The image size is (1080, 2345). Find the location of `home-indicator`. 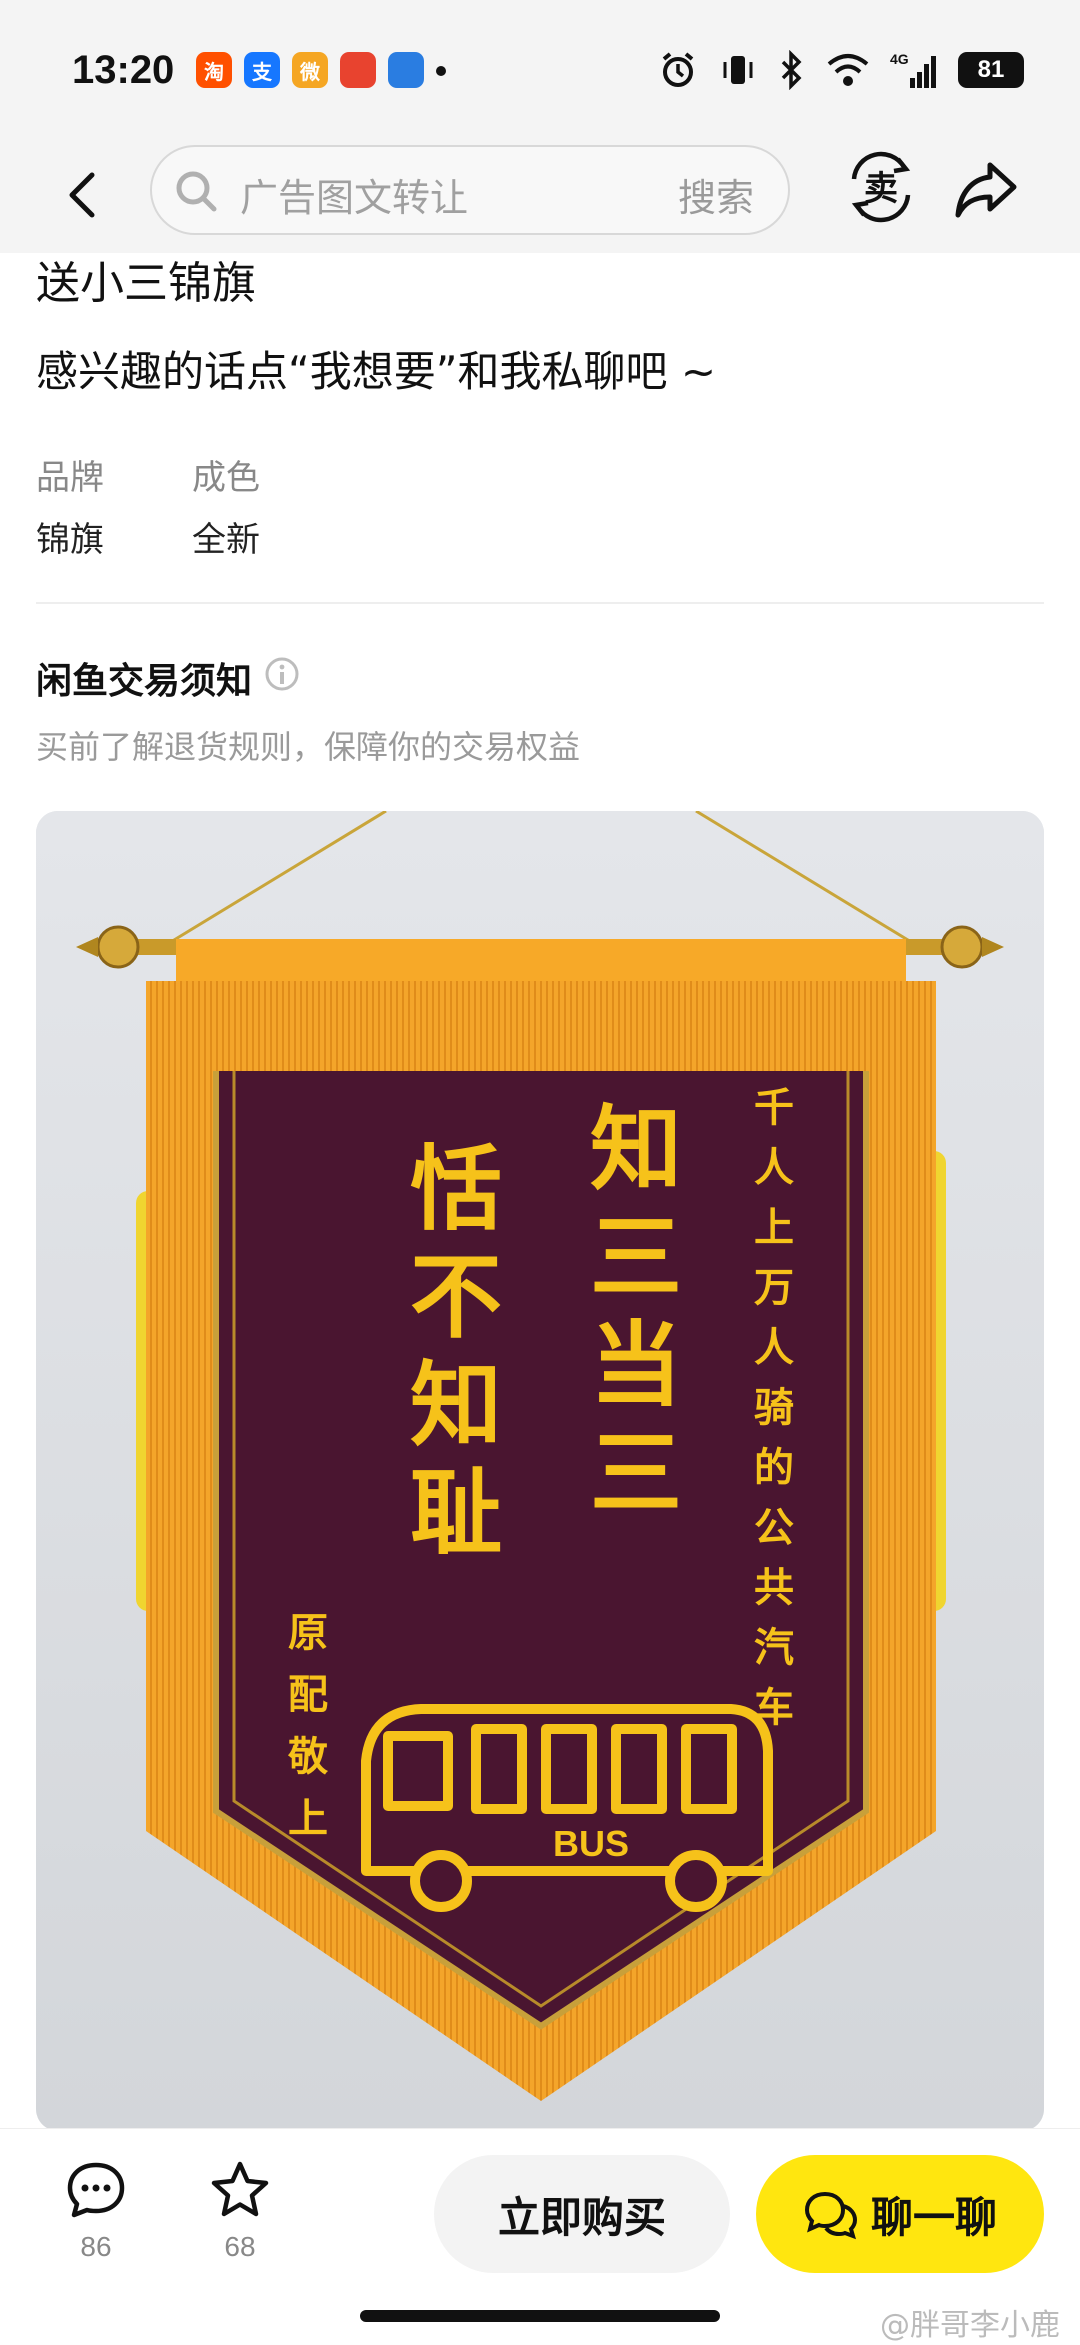

home-indicator is located at coordinates (540, 2316).